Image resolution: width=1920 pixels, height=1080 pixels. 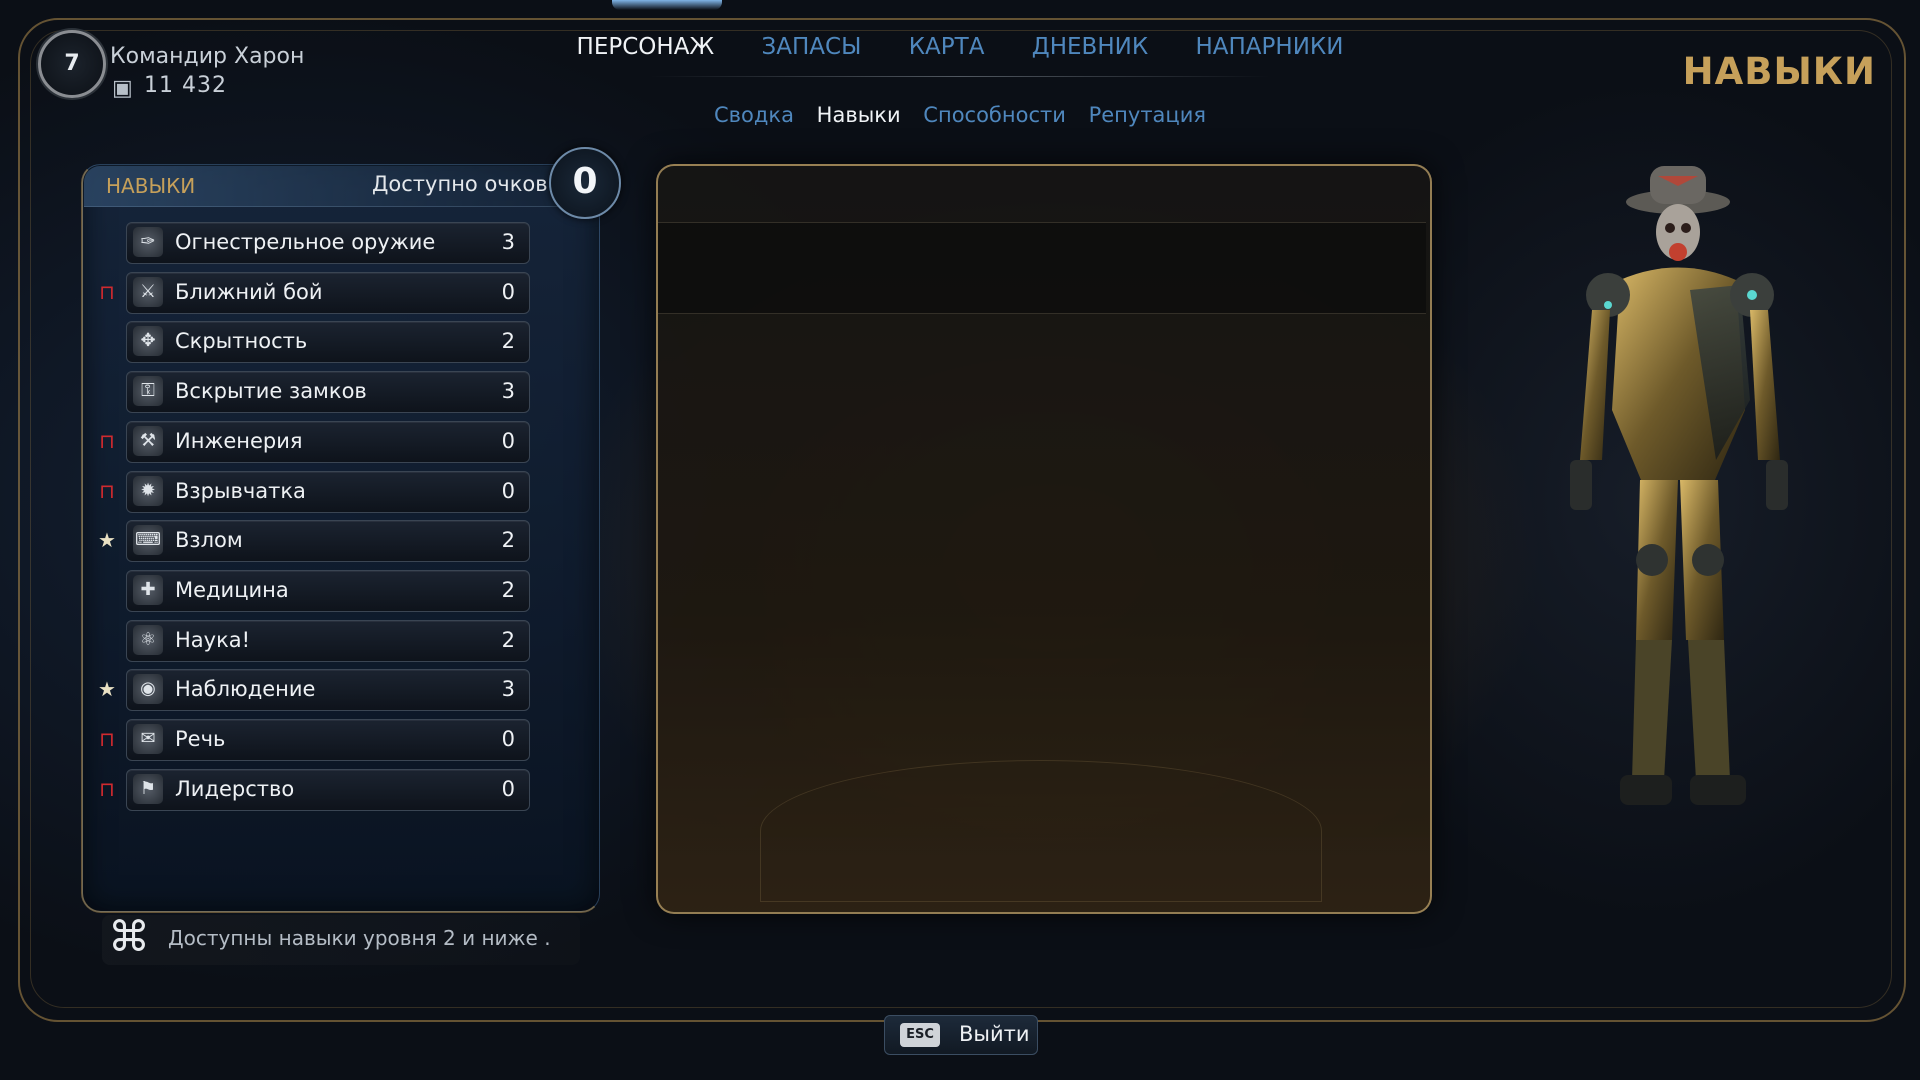 What do you see at coordinates (249, 292) in the screenshot?
I see `skill-name: Ближний бой` at bounding box center [249, 292].